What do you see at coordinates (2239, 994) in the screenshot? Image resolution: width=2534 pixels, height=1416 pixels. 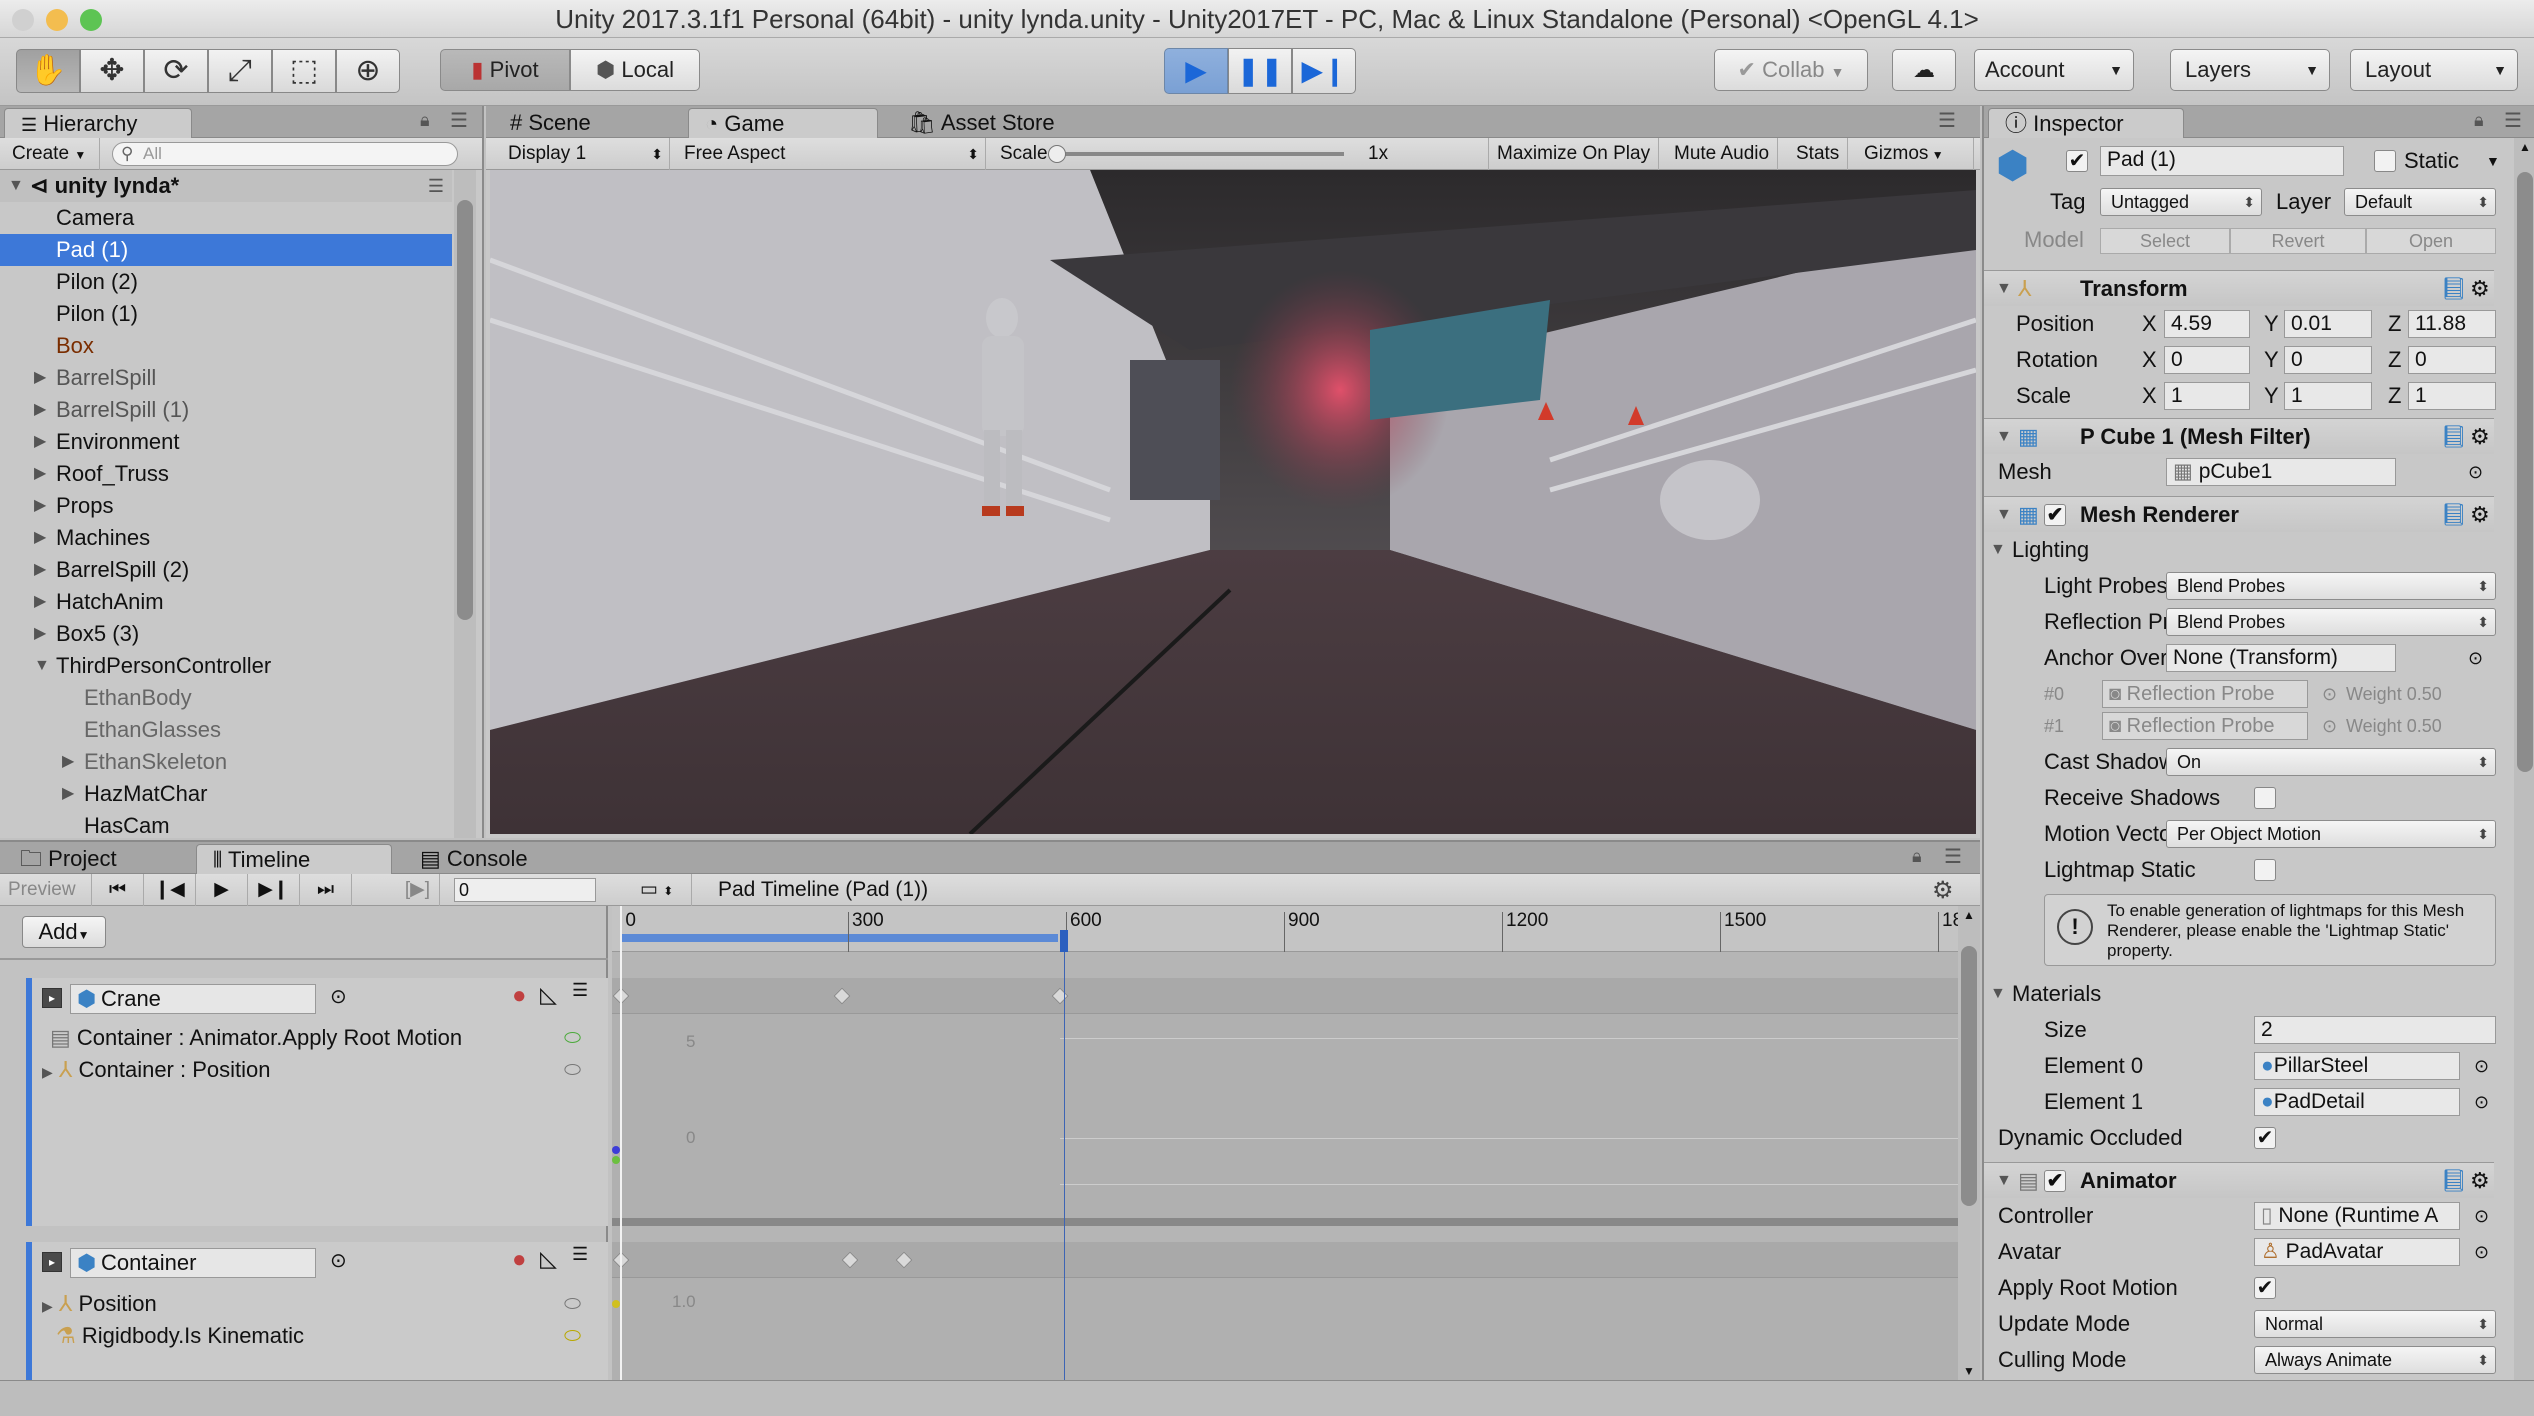 I see `materials-foldout: ▼ Materials` at bounding box center [2239, 994].